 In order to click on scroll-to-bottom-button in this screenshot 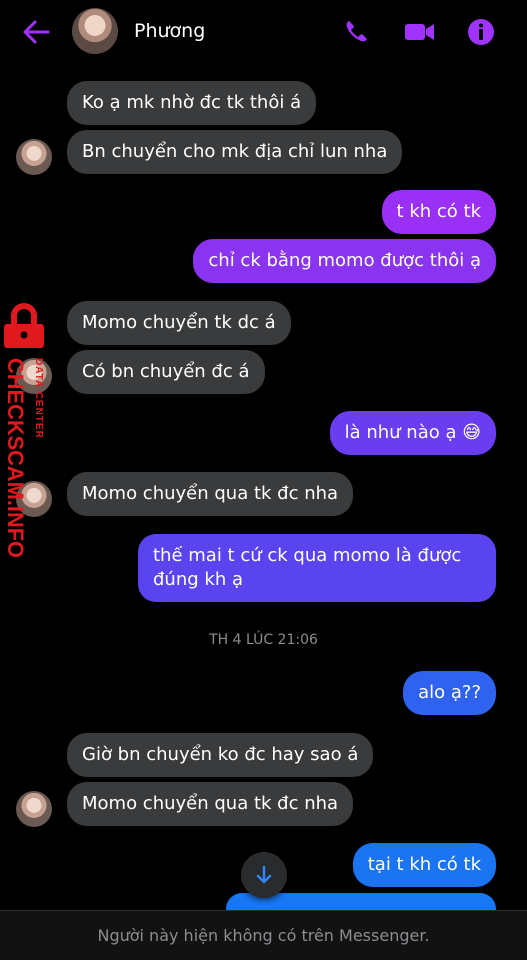, I will do `click(264, 875)`.